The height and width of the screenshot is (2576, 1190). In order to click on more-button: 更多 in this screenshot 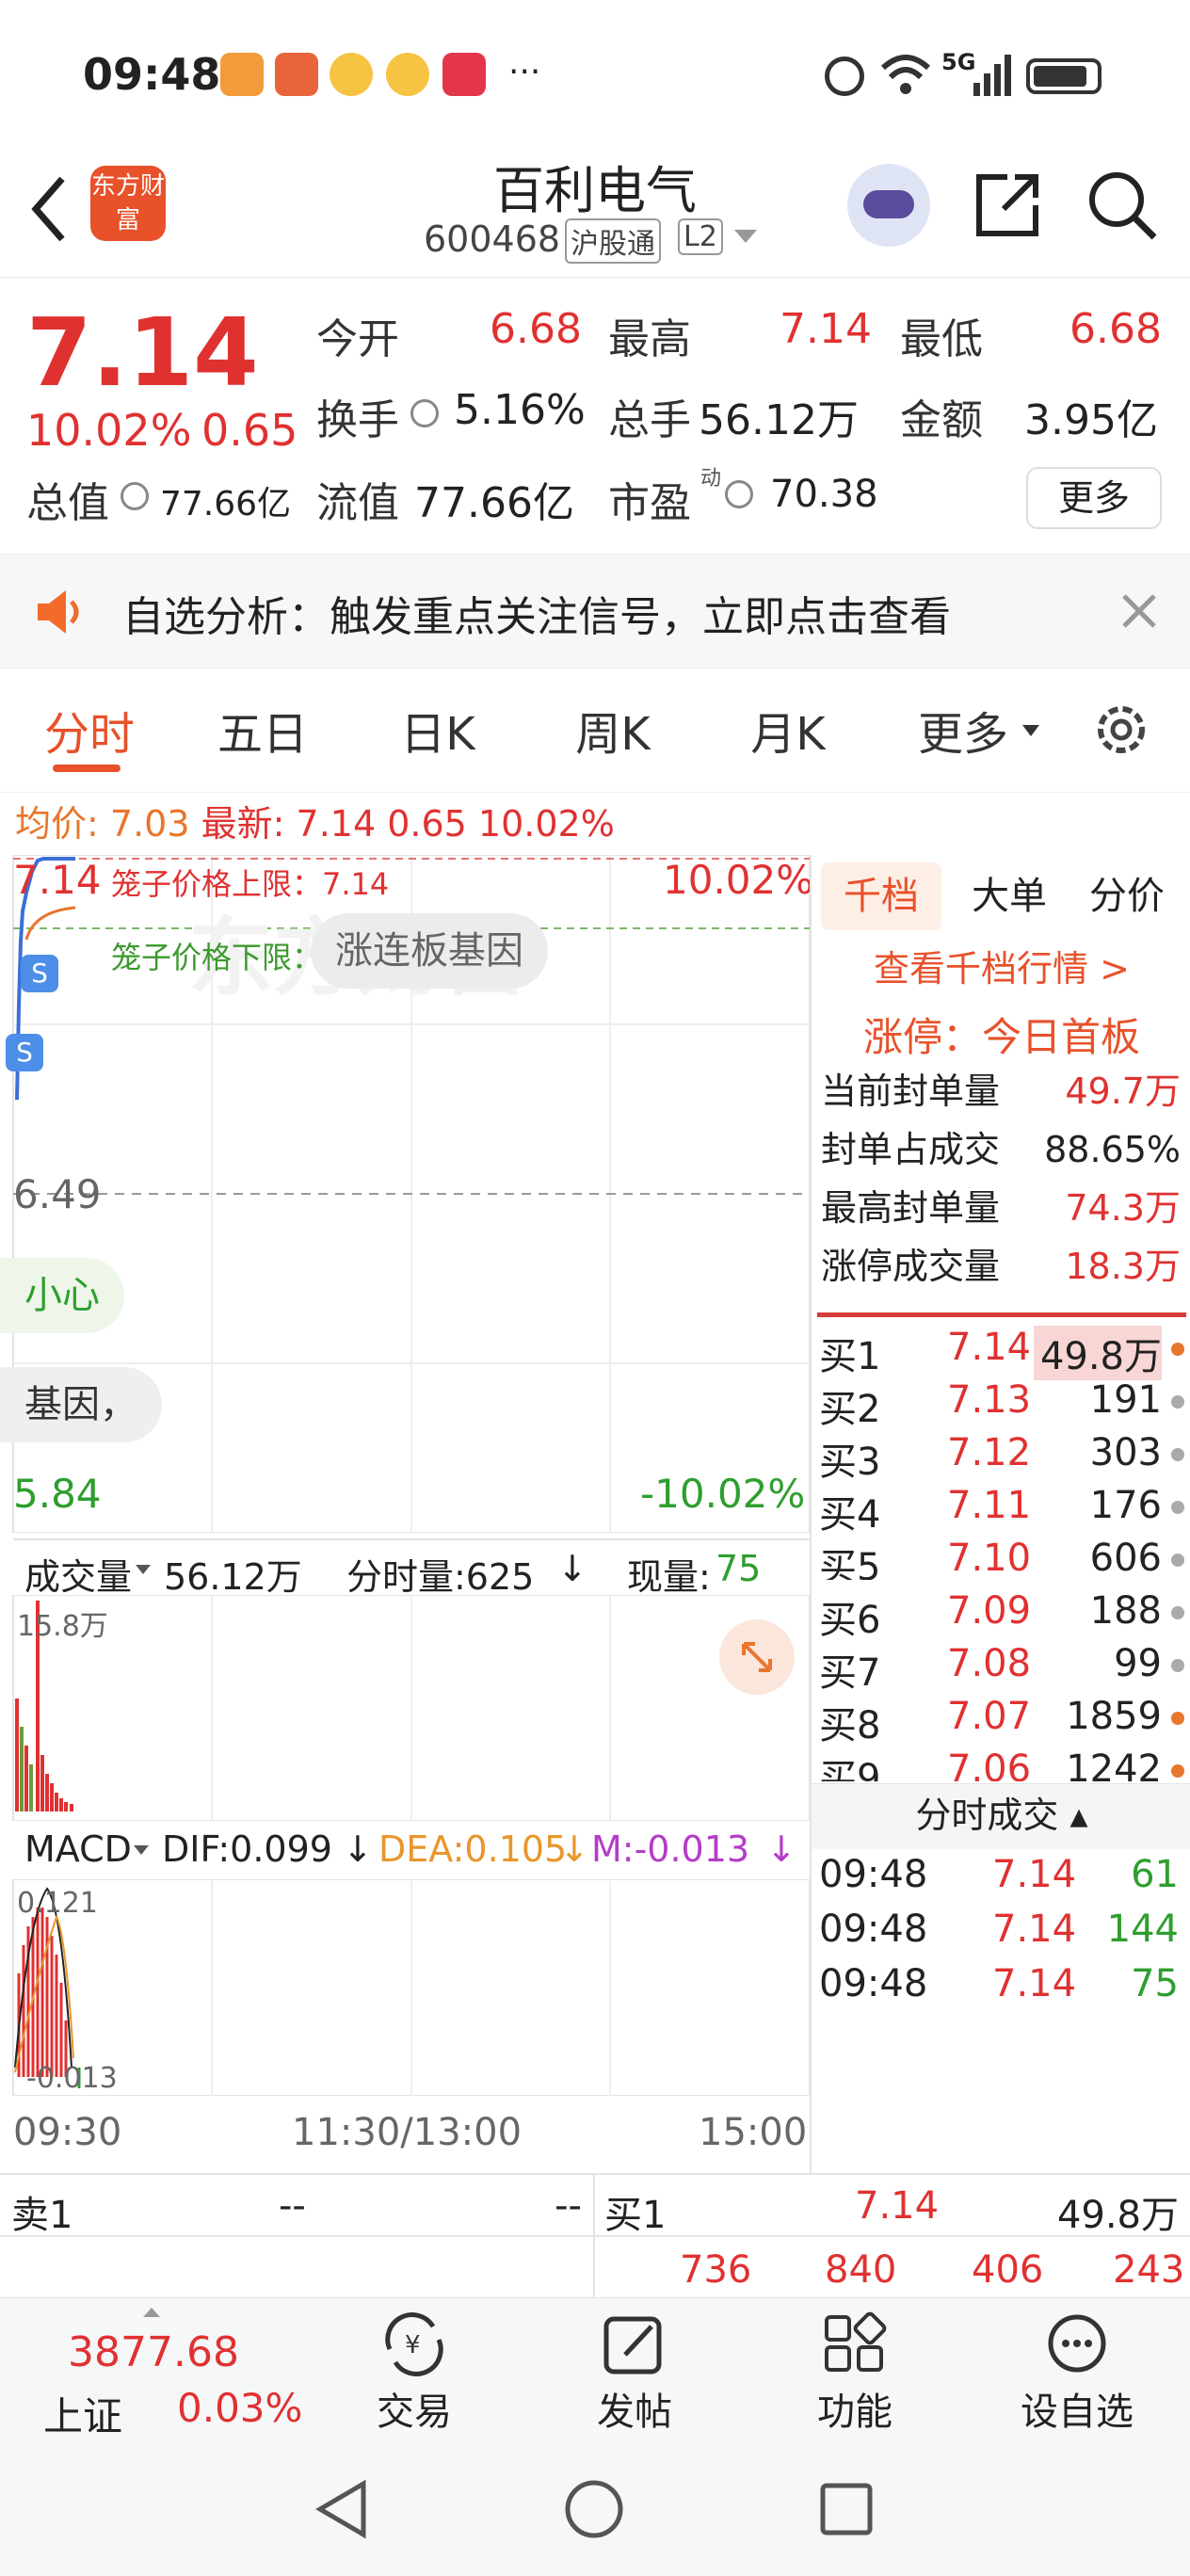, I will do `click(1094, 498)`.